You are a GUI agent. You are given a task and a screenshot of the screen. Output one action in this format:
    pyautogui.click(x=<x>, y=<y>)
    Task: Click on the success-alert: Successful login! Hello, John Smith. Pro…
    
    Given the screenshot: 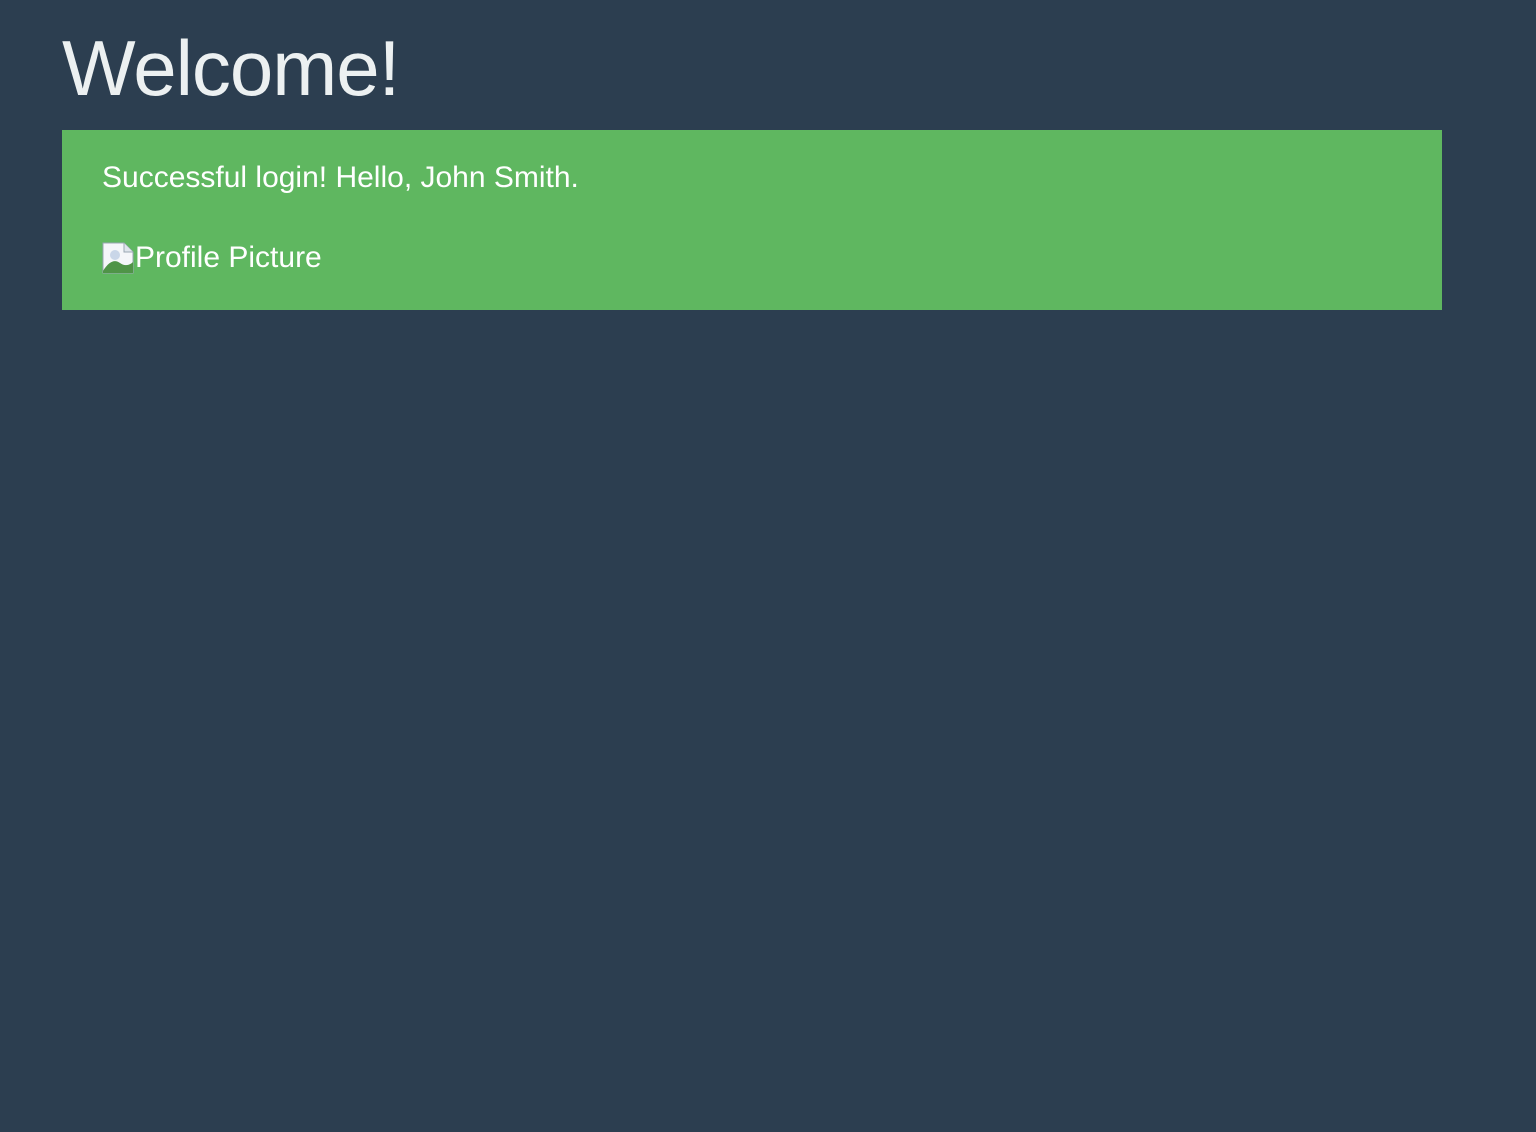 What is the action you would take?
    pyautogui.click(x=752, y=220)
    